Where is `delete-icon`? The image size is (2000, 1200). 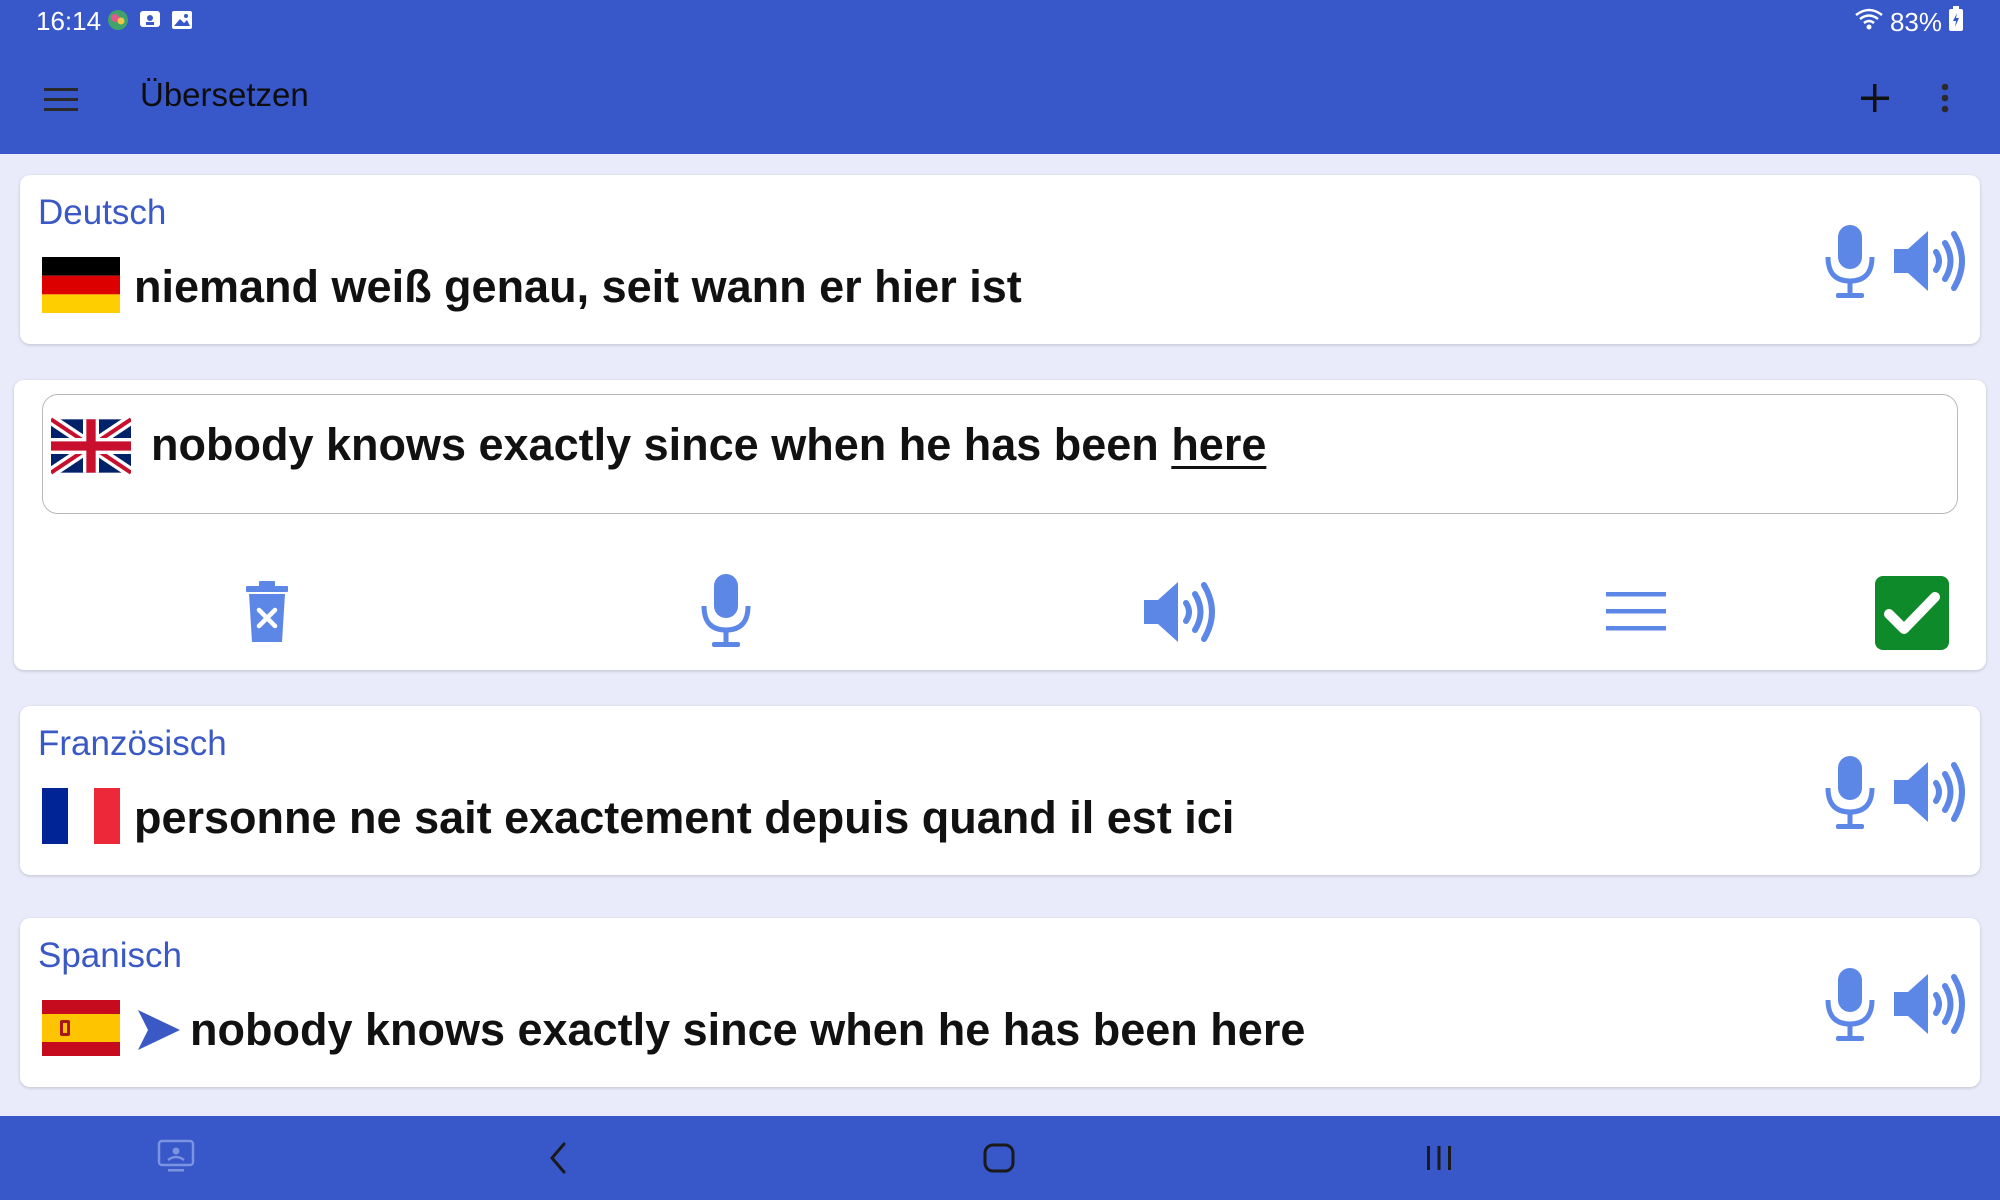
delete-icon is located at coordinates (267, 614).